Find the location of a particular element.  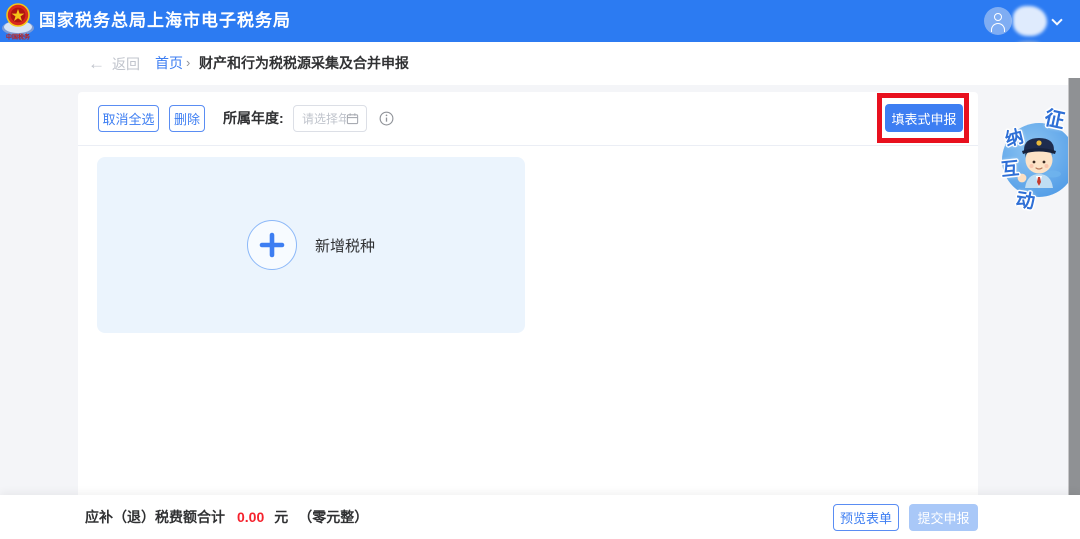

chevron-down-icon is located at coordinates (1057, 20).